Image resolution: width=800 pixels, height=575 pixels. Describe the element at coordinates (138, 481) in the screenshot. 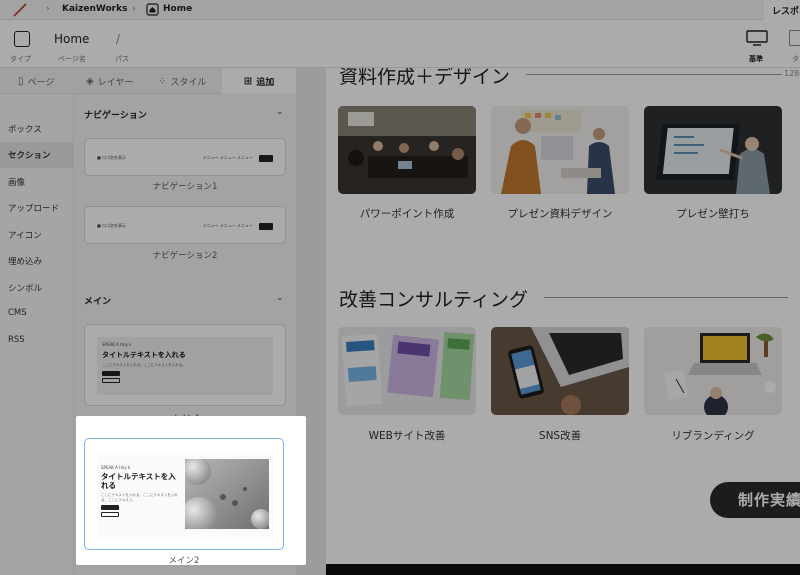

I see `thumb-title: タイトルテキストを入れる` at that location.